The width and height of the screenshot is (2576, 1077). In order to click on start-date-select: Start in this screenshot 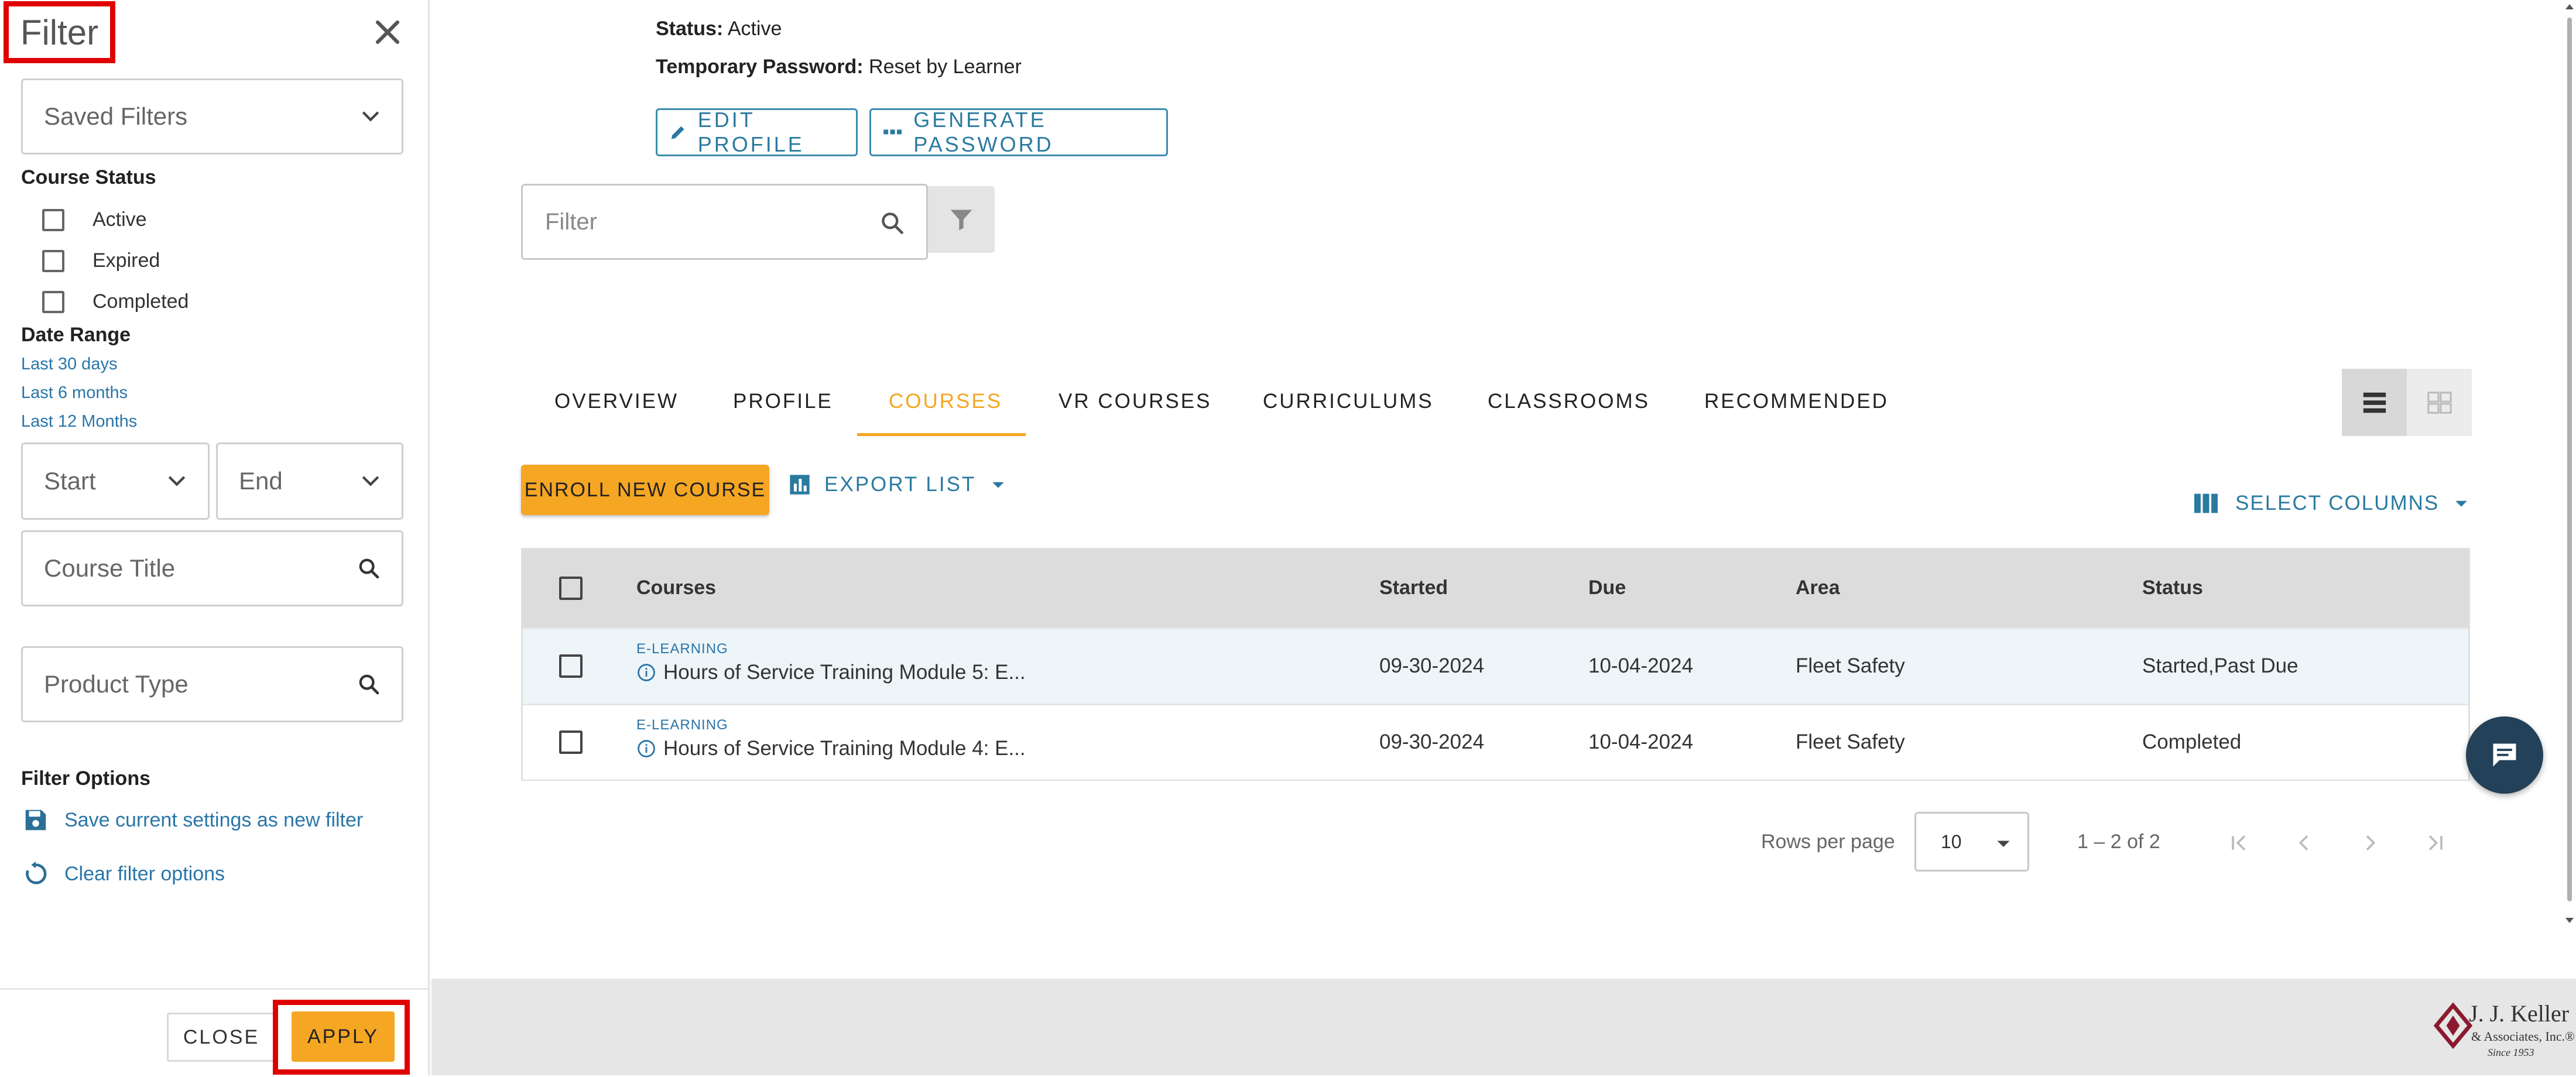, I will do `click(115, 482)`.